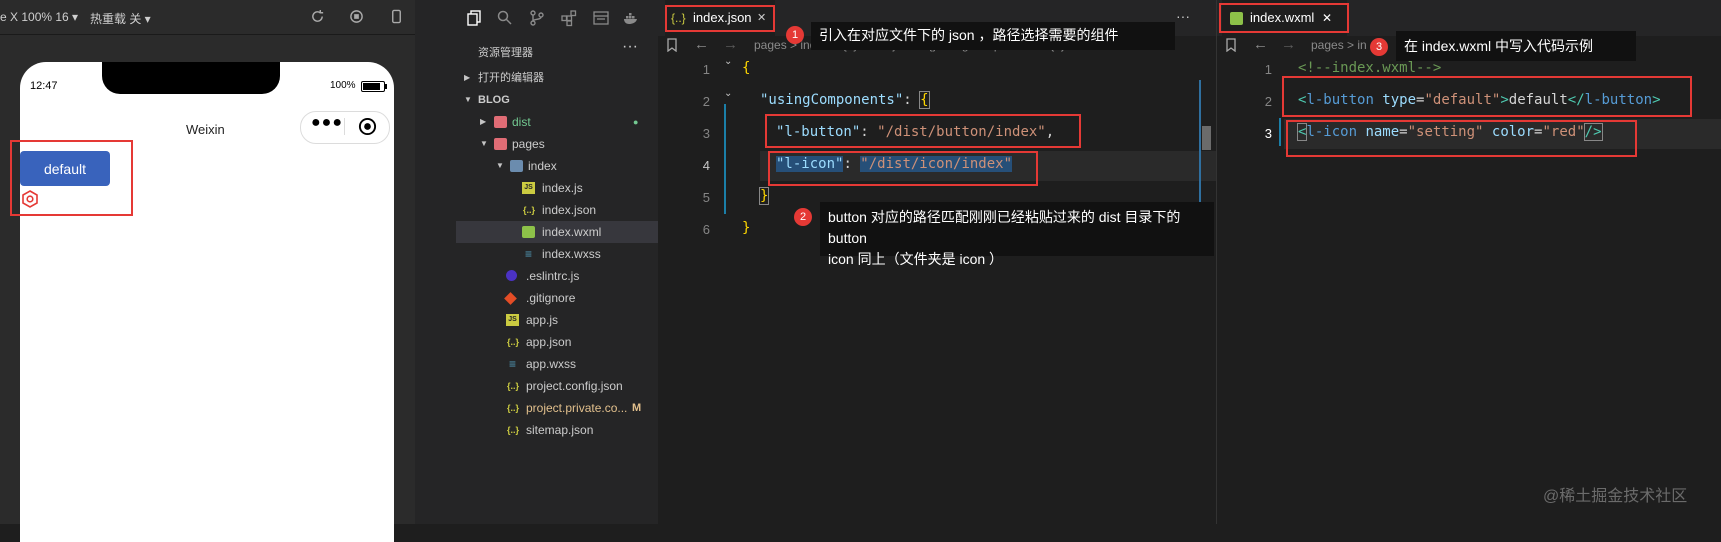  I want to click on step-badge-1: 1, so click(795, 35).